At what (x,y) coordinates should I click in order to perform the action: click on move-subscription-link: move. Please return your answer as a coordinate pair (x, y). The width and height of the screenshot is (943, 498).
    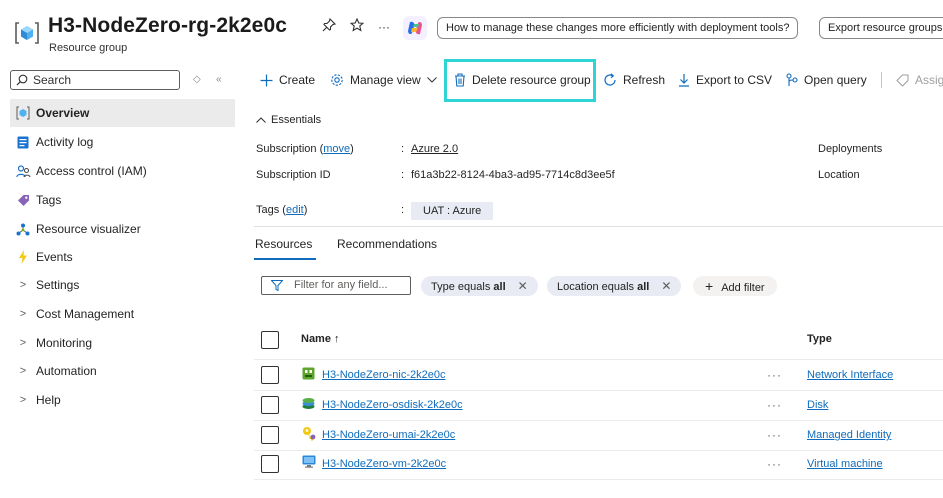
    Looking at the image, I should click on (336, 149).